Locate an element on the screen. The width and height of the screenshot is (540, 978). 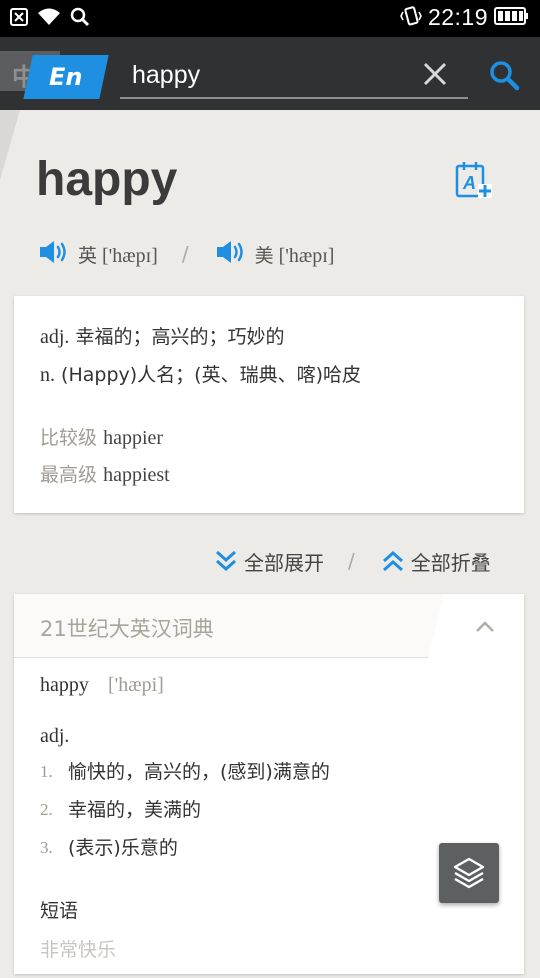
collapse-all-label: 全部折叠 is located at coordinates (450, 562).